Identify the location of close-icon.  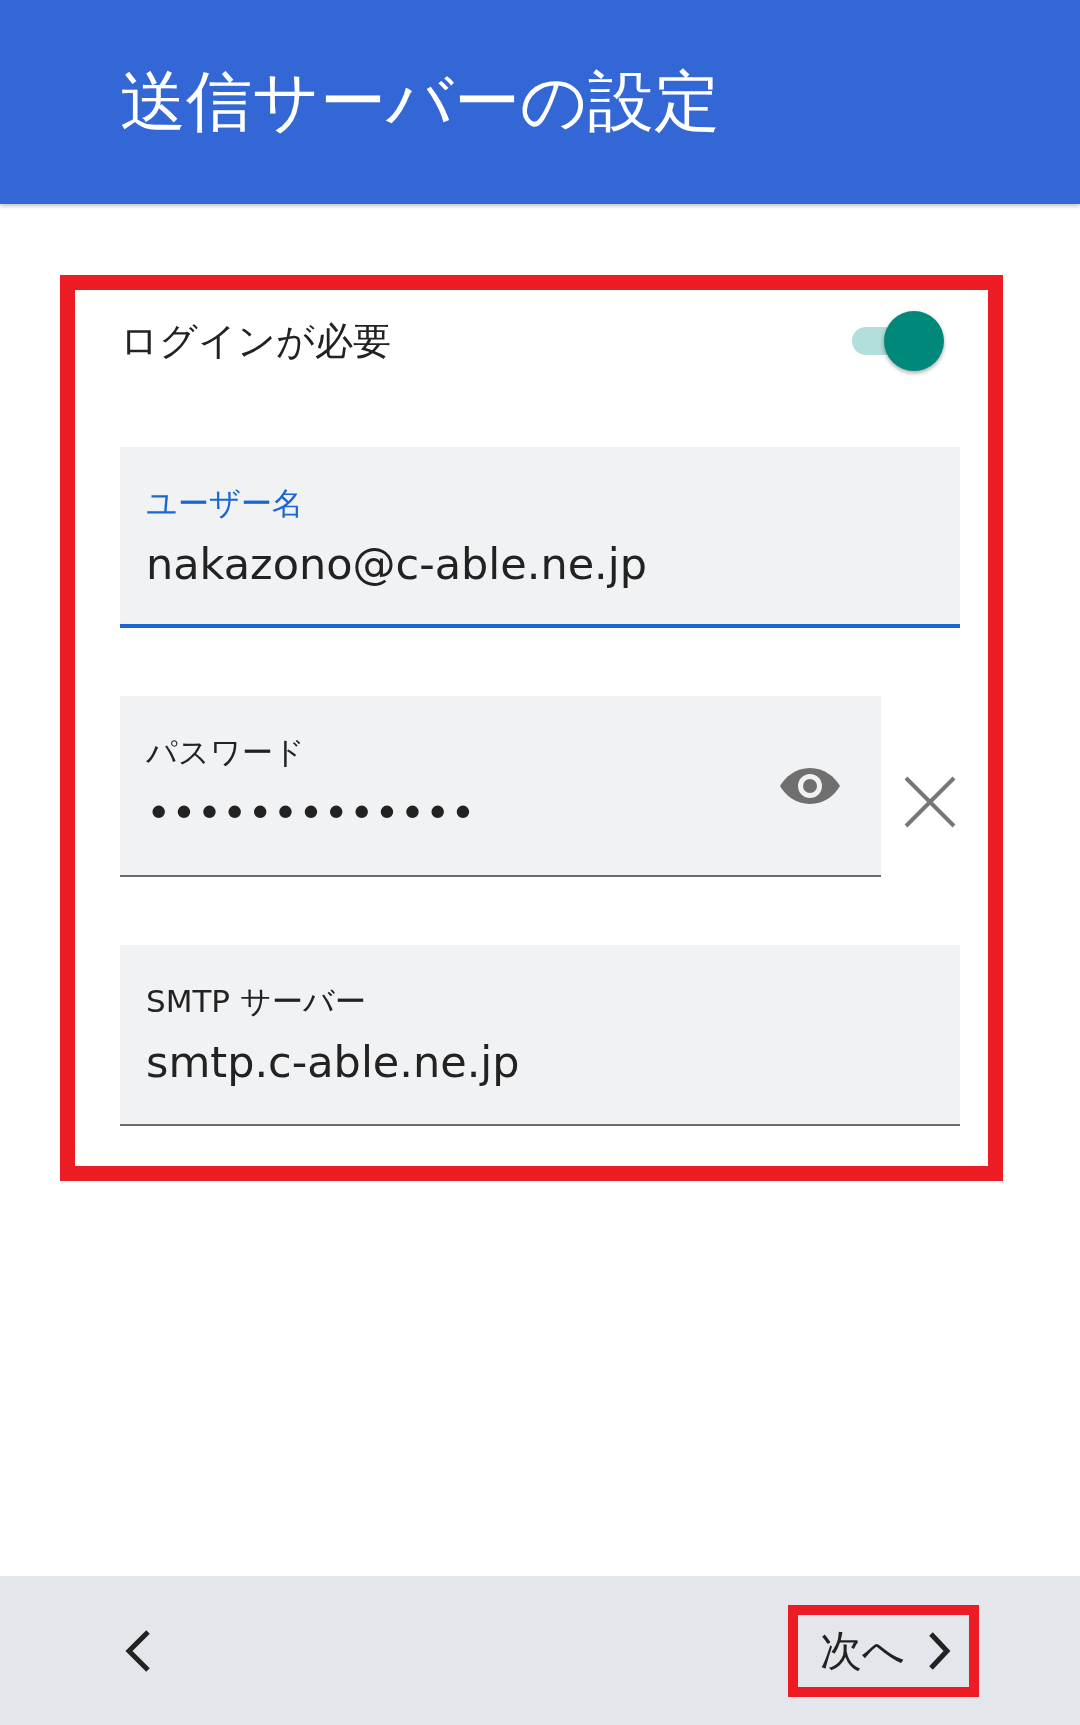
(930, 801).